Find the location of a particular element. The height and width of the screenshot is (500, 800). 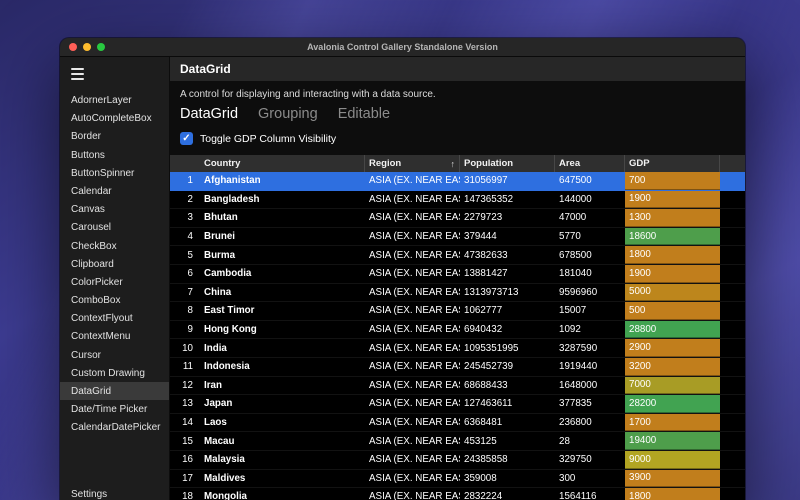

sidebar-item-contextmenu: ContextMenu is located at coordinates (114, 336).